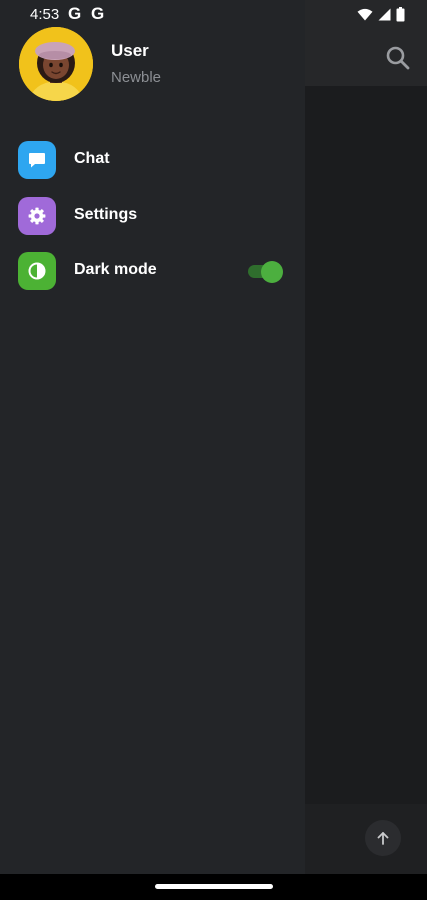 The image size is (427, 900). Describe the element at coordinates (213, 15) in the screenshot. I see `status-bar: 4:53 G G` at that location.